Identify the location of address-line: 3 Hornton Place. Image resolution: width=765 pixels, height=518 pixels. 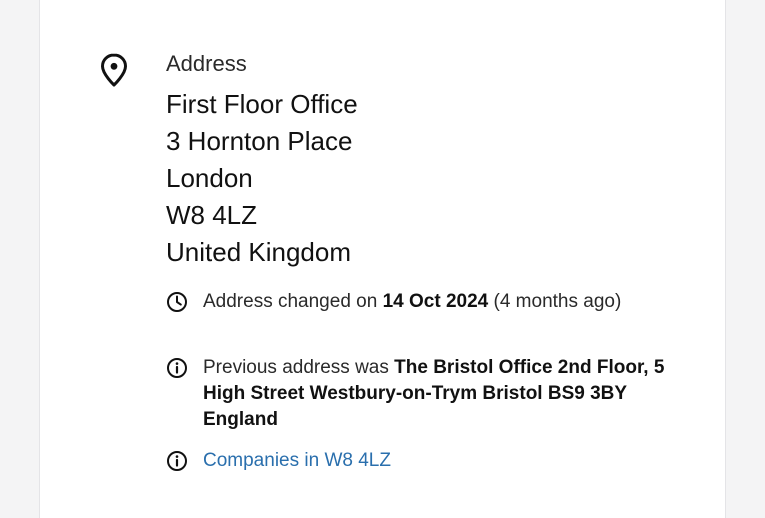
(259, 141).